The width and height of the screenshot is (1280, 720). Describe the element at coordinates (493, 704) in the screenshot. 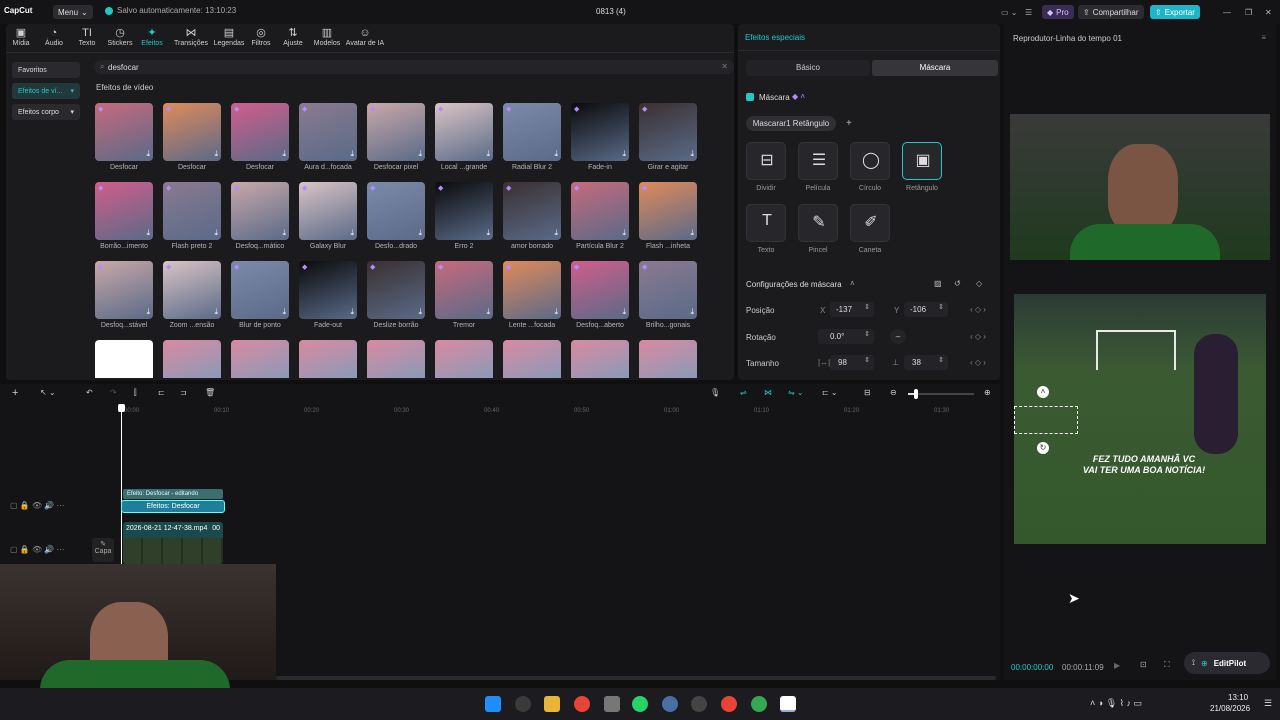

I see `start-icon` at that location.